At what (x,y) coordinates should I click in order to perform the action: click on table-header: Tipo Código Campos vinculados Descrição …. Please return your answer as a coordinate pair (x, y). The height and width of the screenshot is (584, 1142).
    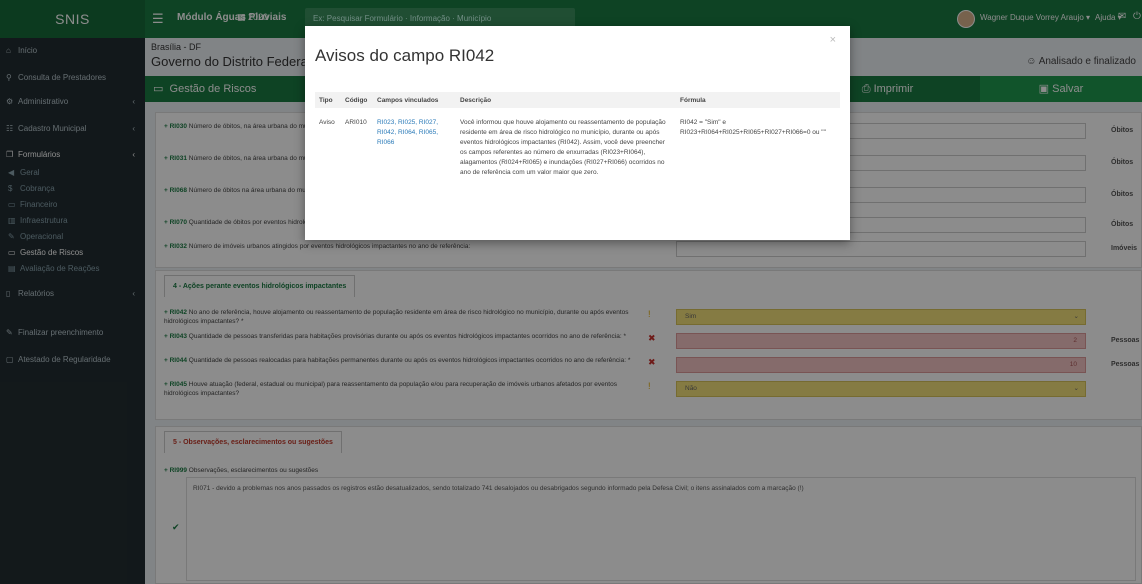
    Looking at the image, I should click on (577, 100).